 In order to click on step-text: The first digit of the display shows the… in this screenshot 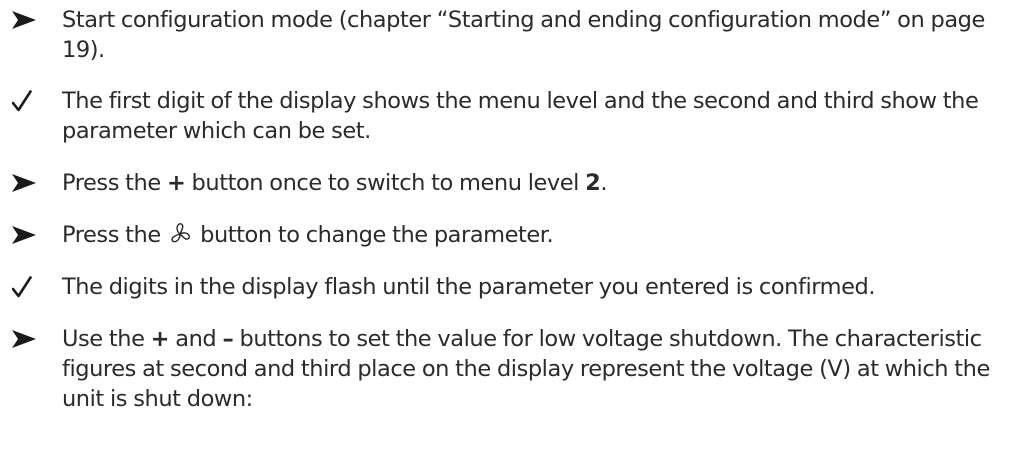, I will do `click(520, 116)`.